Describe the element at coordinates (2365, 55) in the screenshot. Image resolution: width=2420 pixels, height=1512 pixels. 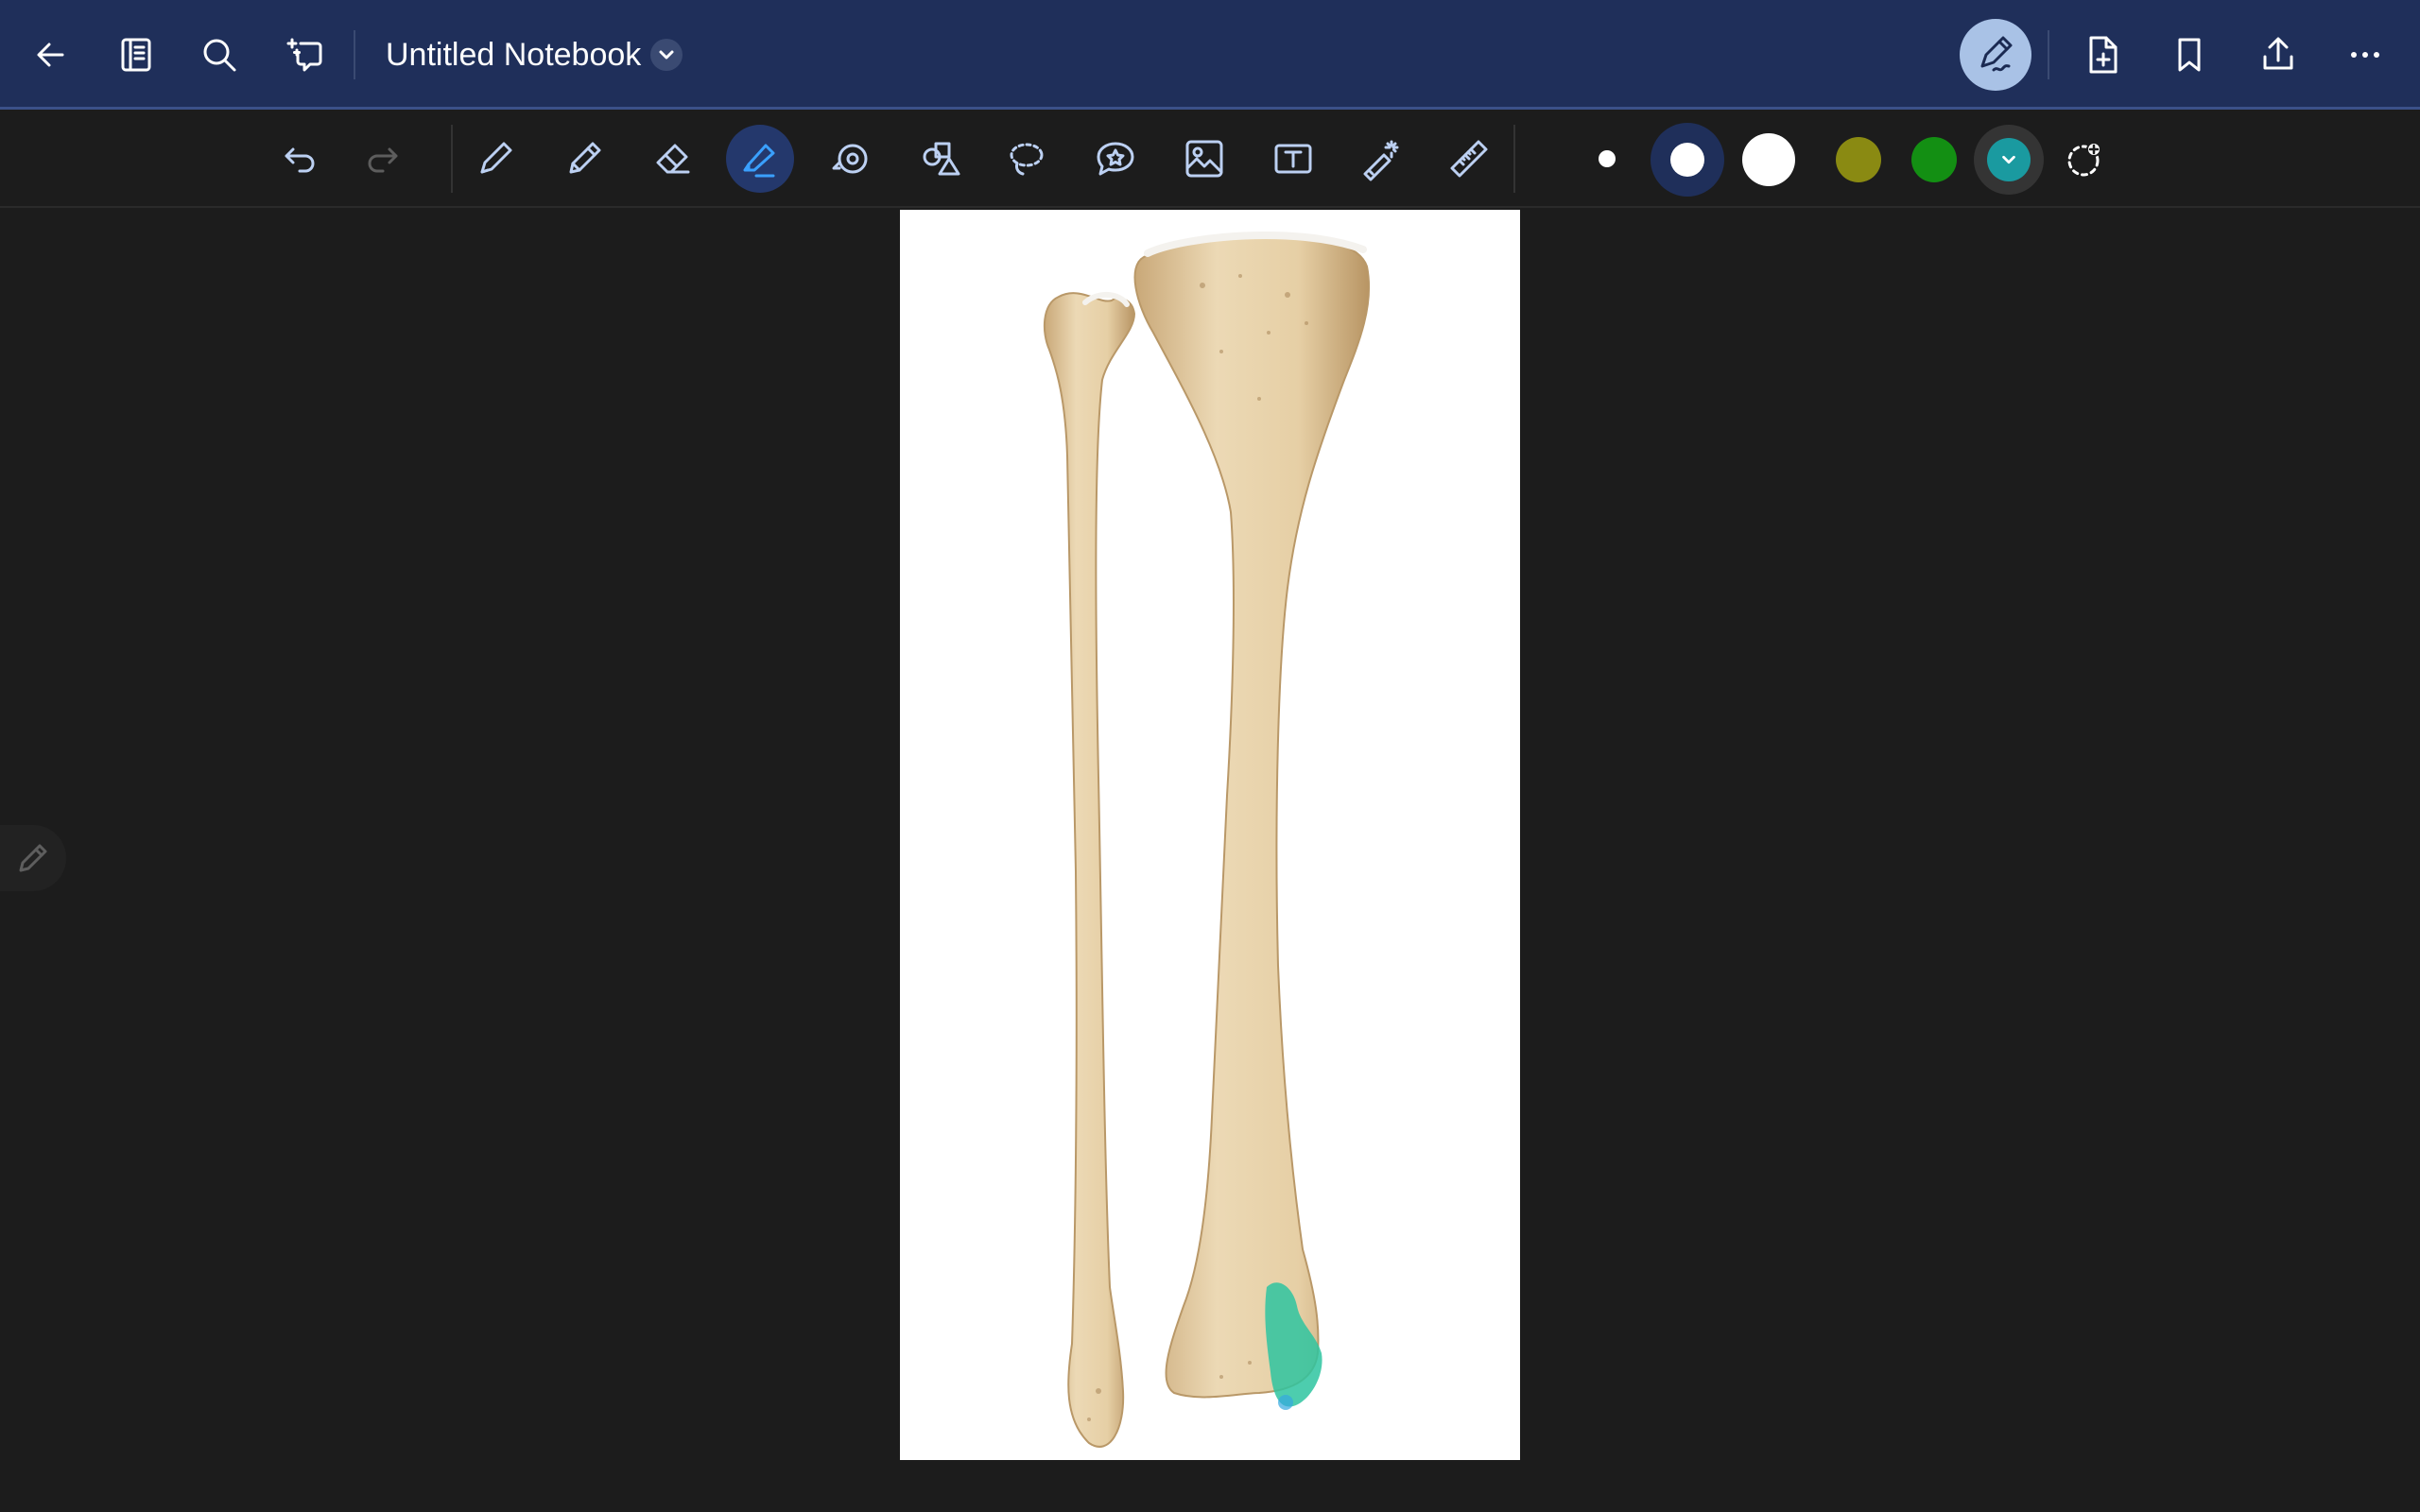
I see `more-icon` at that location.